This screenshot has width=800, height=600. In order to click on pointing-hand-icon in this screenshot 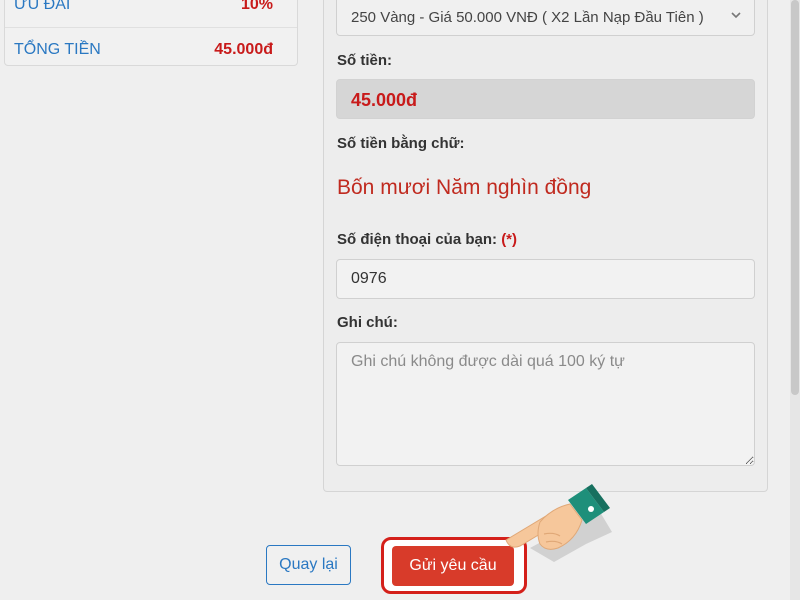, I will do `click(558, 523)`.